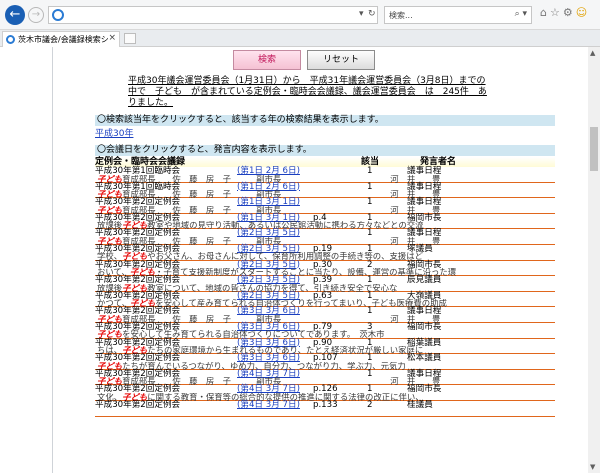 The height and width of the screenshot is (473, 600). I want to click on action-buttons: 検索 リセット, so click(313, 61).